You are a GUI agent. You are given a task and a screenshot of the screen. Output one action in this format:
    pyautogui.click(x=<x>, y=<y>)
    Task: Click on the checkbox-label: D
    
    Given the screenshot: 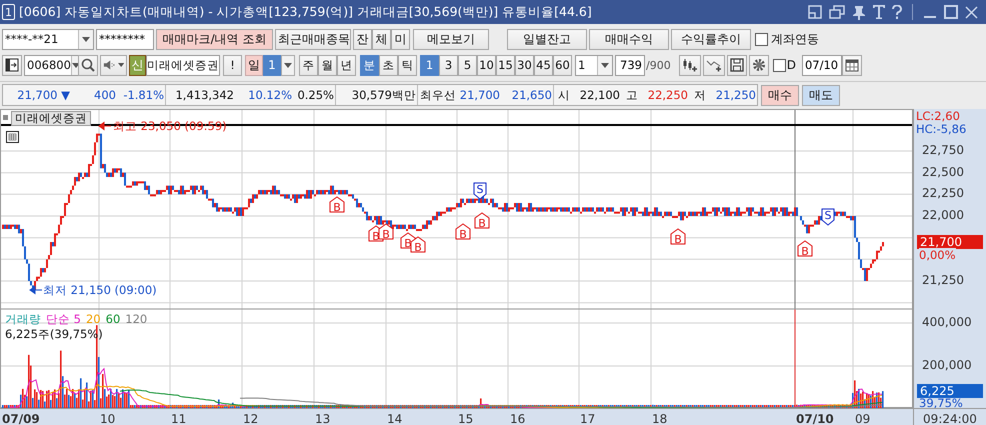 What is the action you would take?
    pyautogui.click(x=791, y=65)
    